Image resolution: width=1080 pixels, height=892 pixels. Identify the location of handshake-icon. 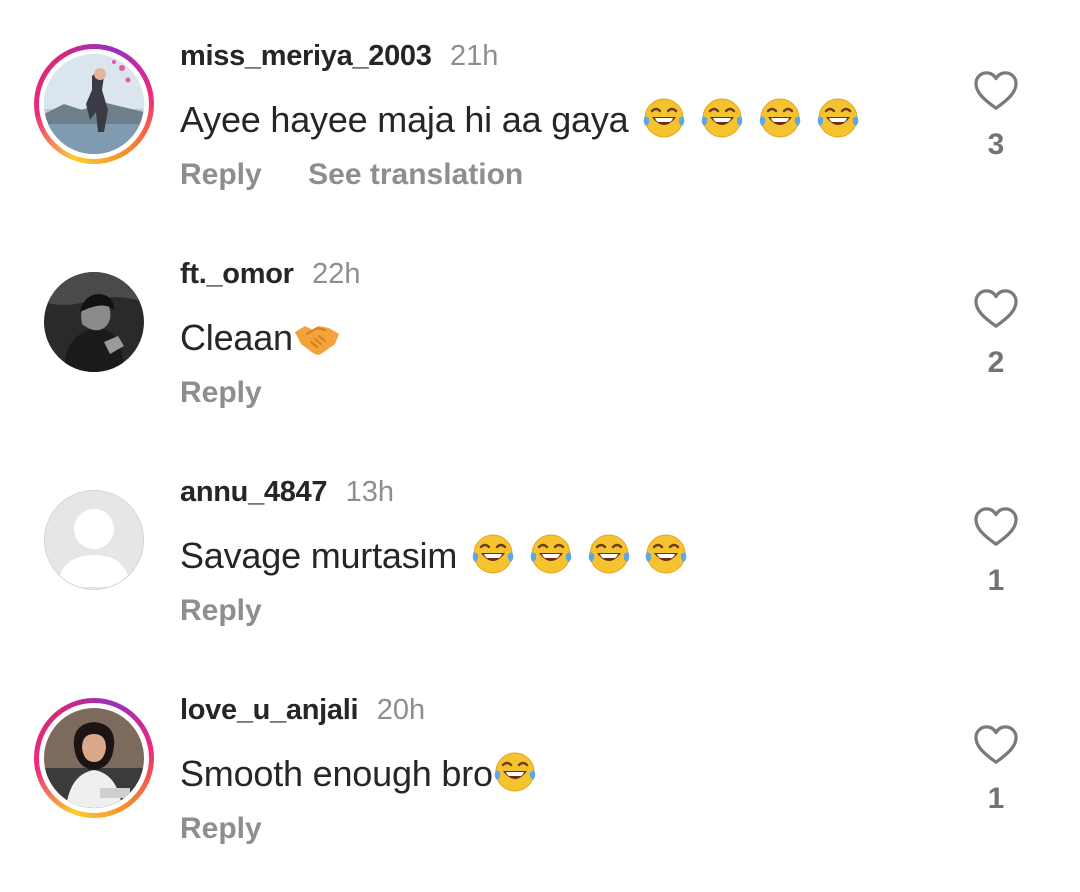
(317, 336).